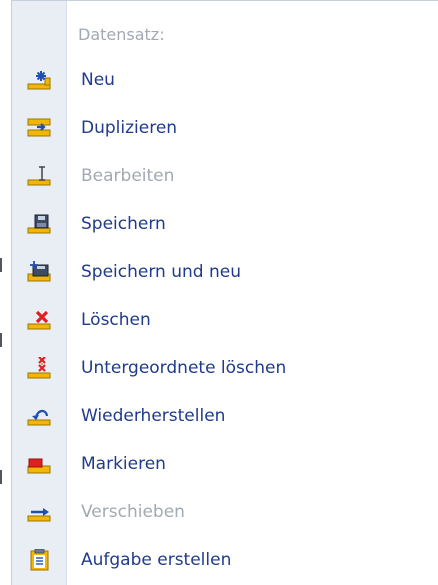 This screenshot has width=438, height=585. What do you see at coordinates (39, 560) in the screenshot?
I see `create-task-icon` at bounding box center [39, 560].